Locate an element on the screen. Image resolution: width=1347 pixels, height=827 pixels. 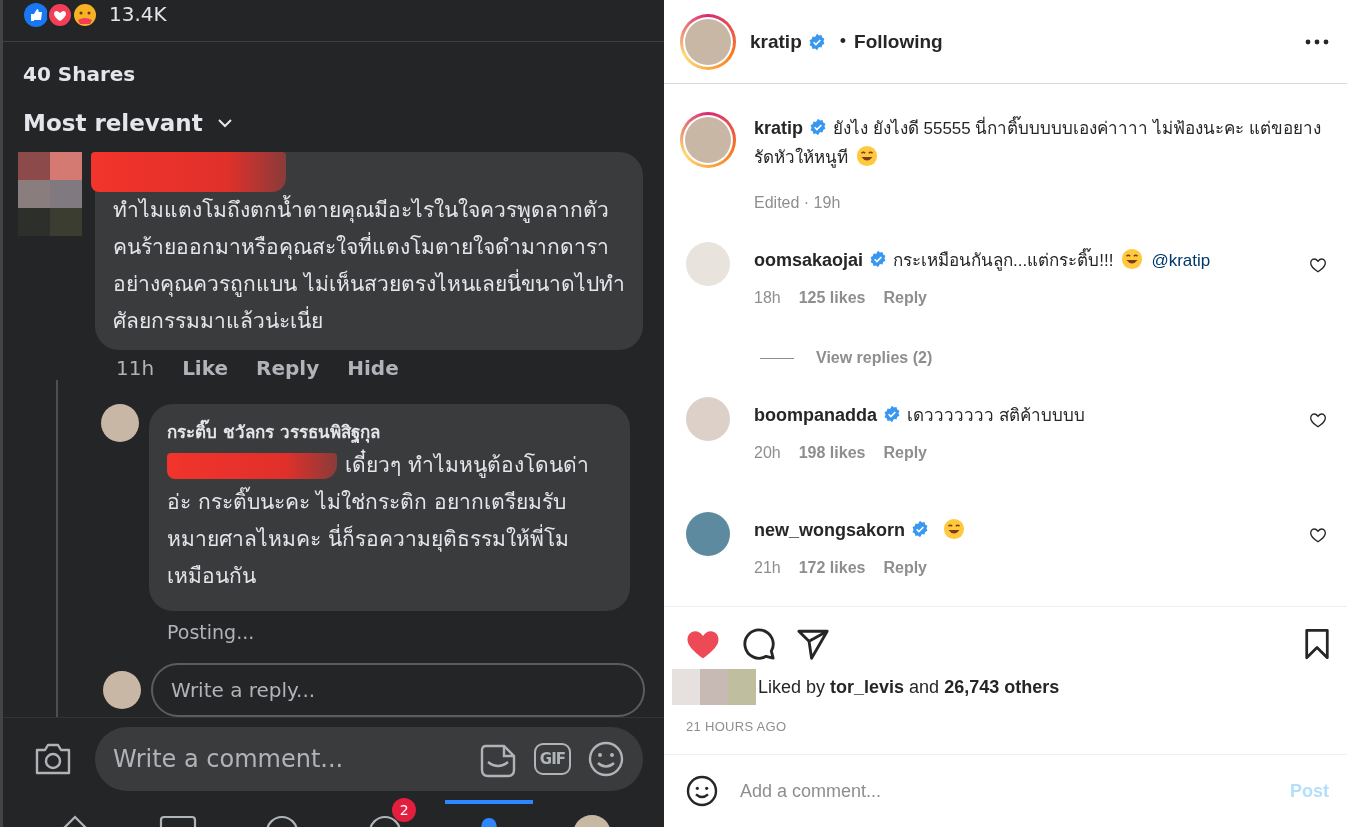
following-status: Following is located at coordinates (898, 41).